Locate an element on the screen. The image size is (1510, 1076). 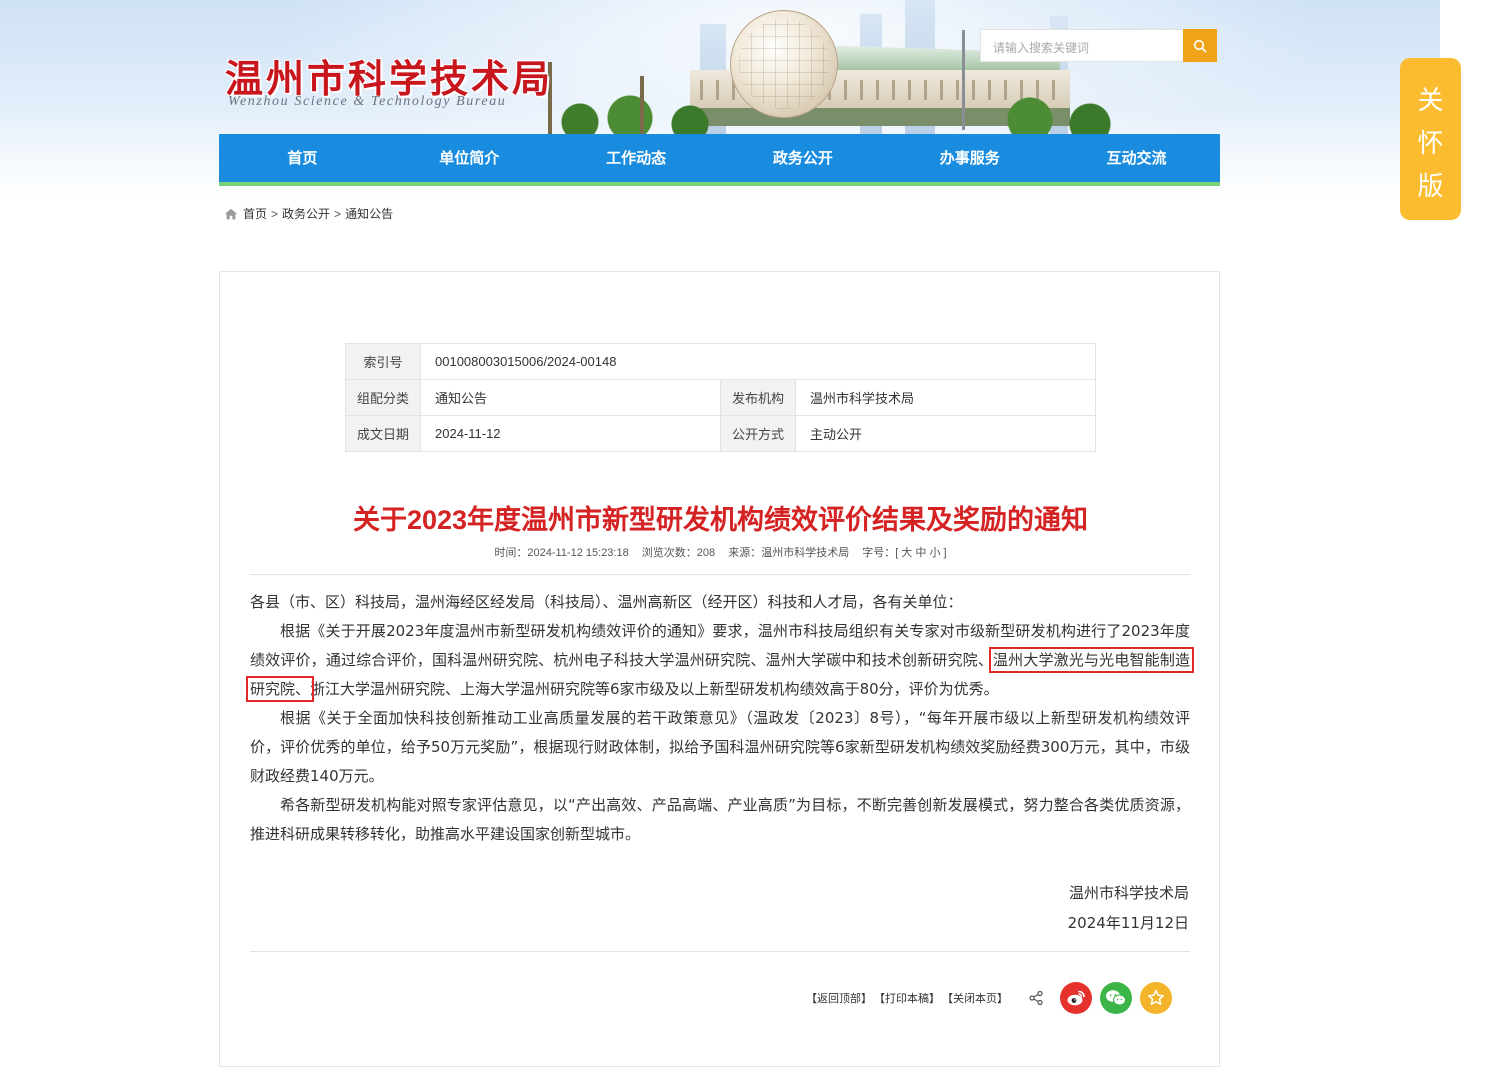
search-button is located at coordinates (1200, 45).